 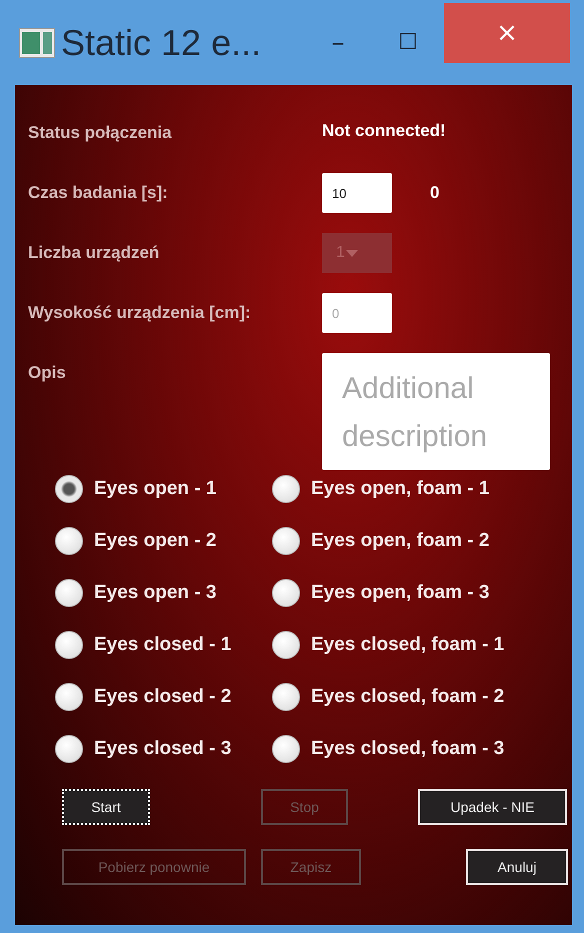 I want to click on radio-option: Eyes open - 1, so click(x=163, y=489).